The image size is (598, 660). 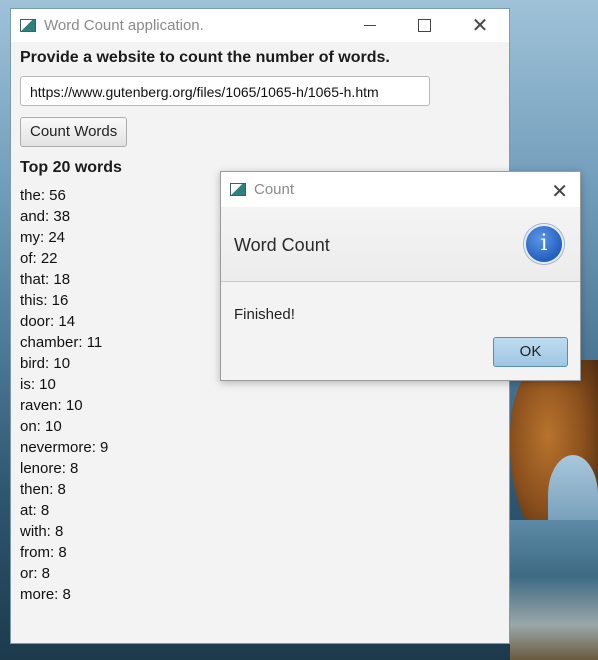 I want to click on dialog-title: Count, so click(x=274, y=189).